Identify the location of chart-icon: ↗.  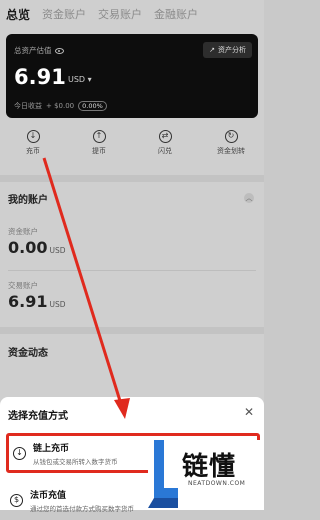
(212, 50).